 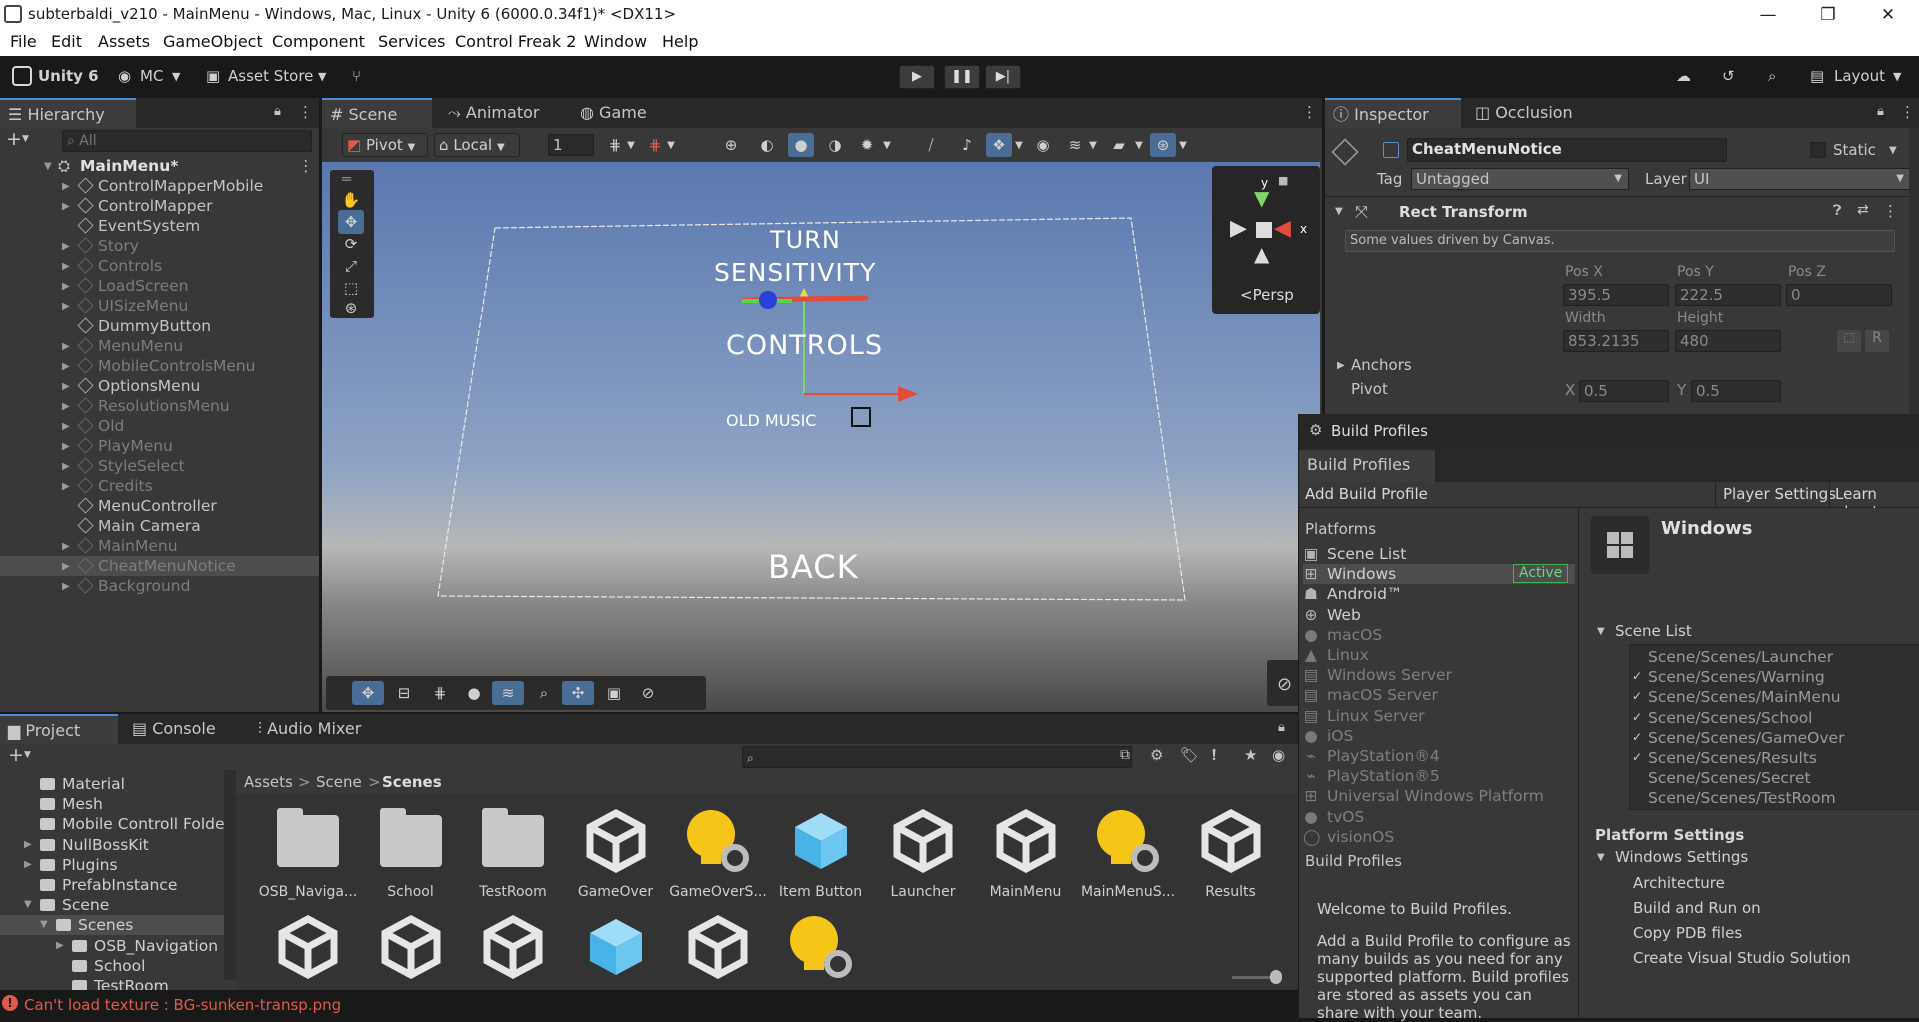 What do you see at coordinates (1683, 76) in the screenshot?
I see `cloud-icon: ☁` at bounding box center [1683, 76].